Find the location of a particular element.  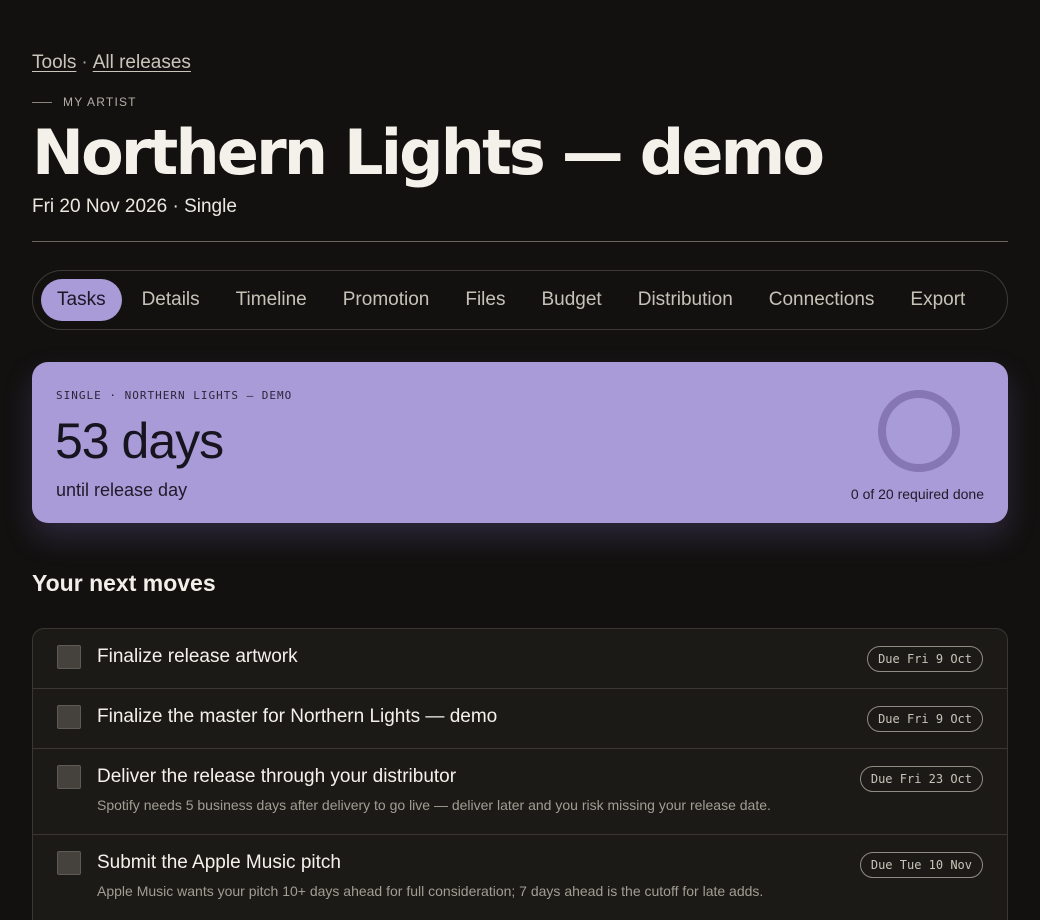

next-moves-title: Your next moves is located at coordinates (124, 583).